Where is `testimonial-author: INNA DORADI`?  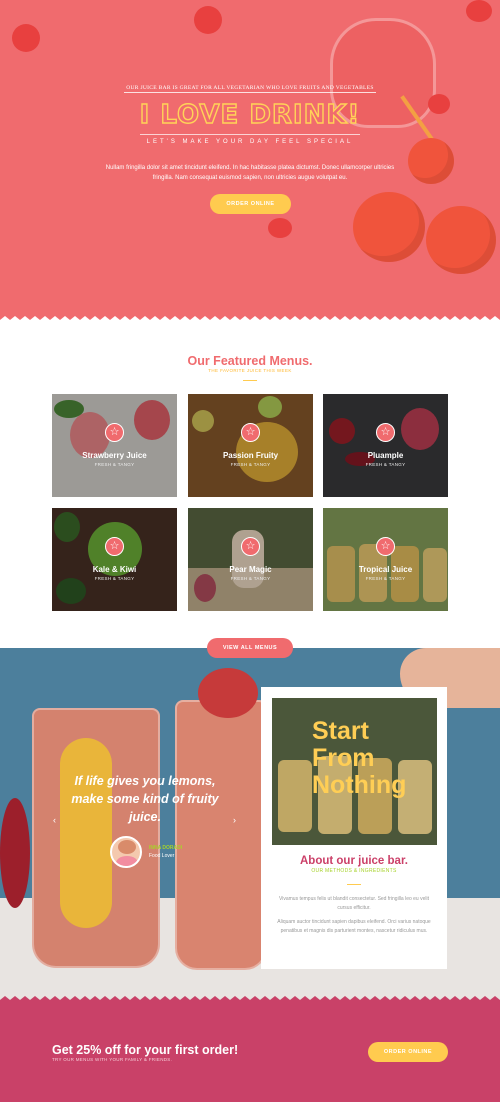 testimonial-author: INNA DORADI is located at coordinates (166, 848).